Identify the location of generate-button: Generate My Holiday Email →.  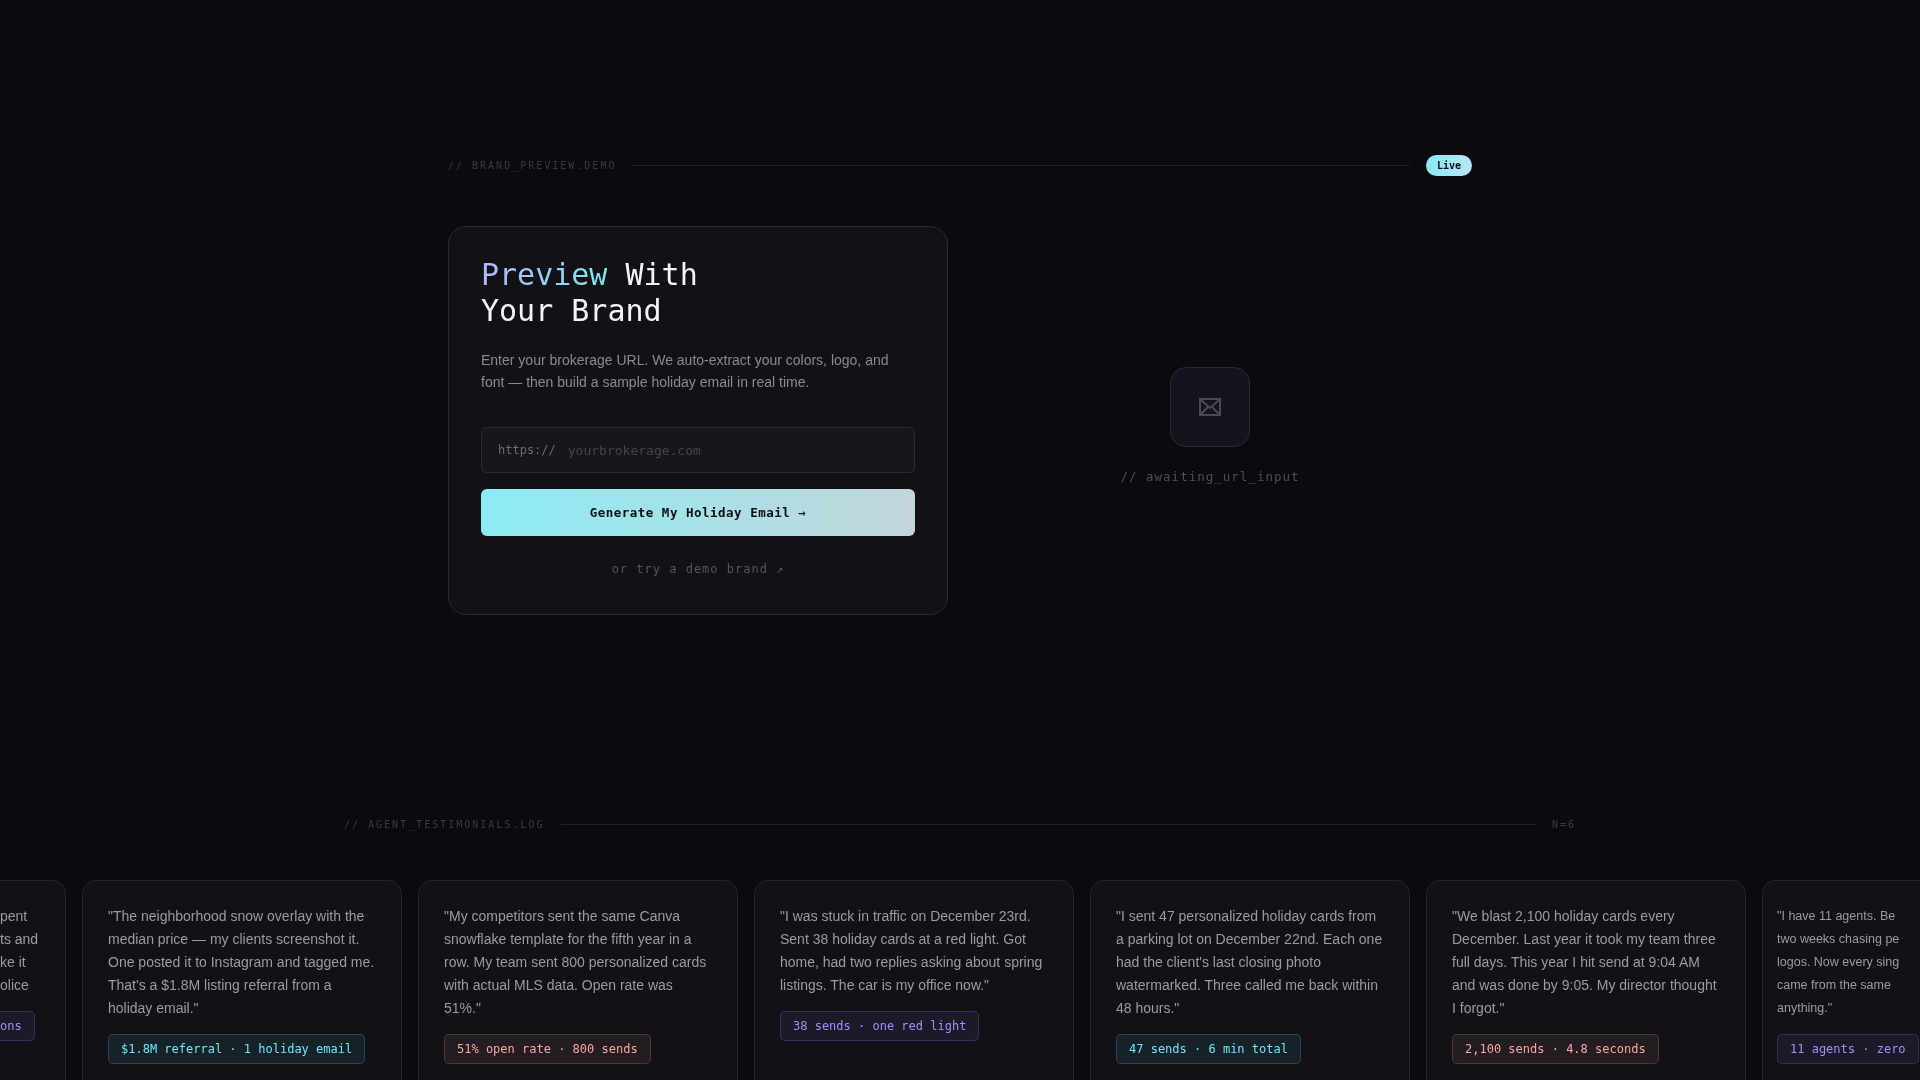
(698, 512).